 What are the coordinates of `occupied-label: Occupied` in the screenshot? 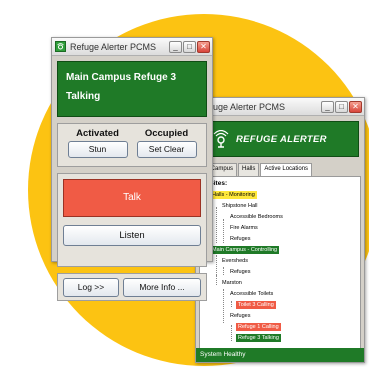 It's located at (166, 133).